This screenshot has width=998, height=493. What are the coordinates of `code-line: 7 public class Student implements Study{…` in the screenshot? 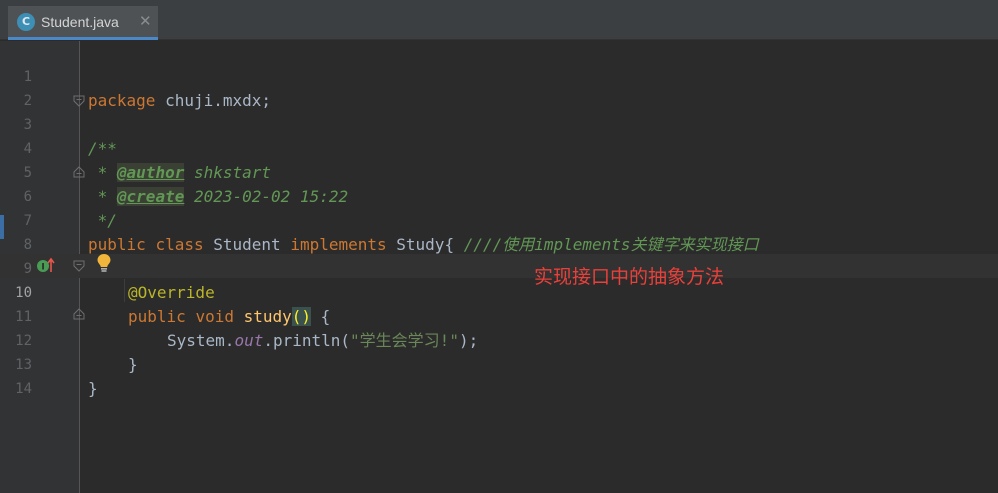 It's located at (499, 219).